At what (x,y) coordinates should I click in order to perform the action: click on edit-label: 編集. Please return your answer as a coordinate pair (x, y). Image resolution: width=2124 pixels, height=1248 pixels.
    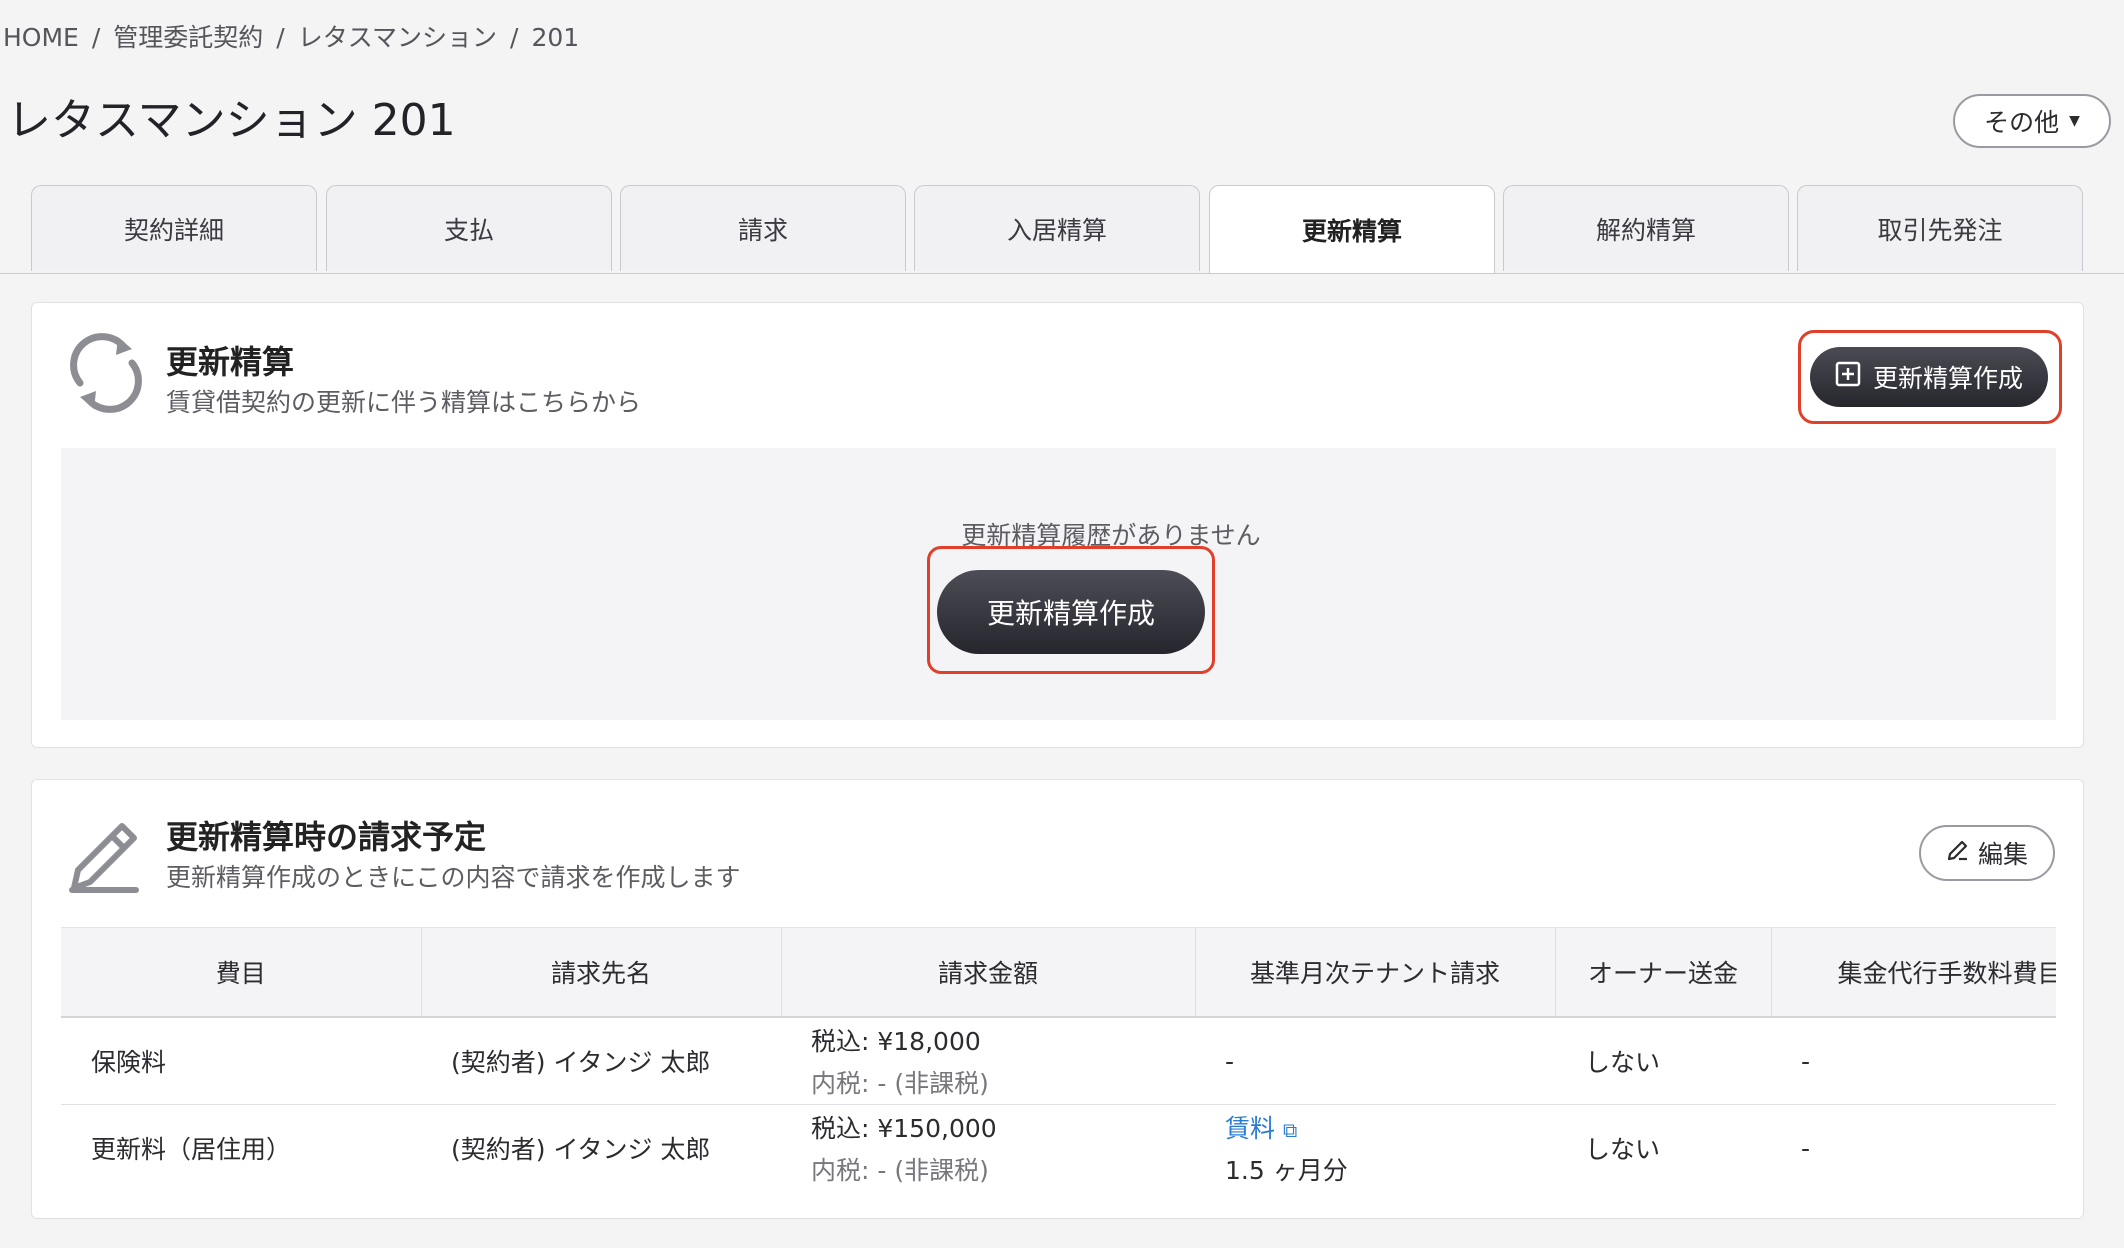
    Looking at the image, I should click on (2002, 854).